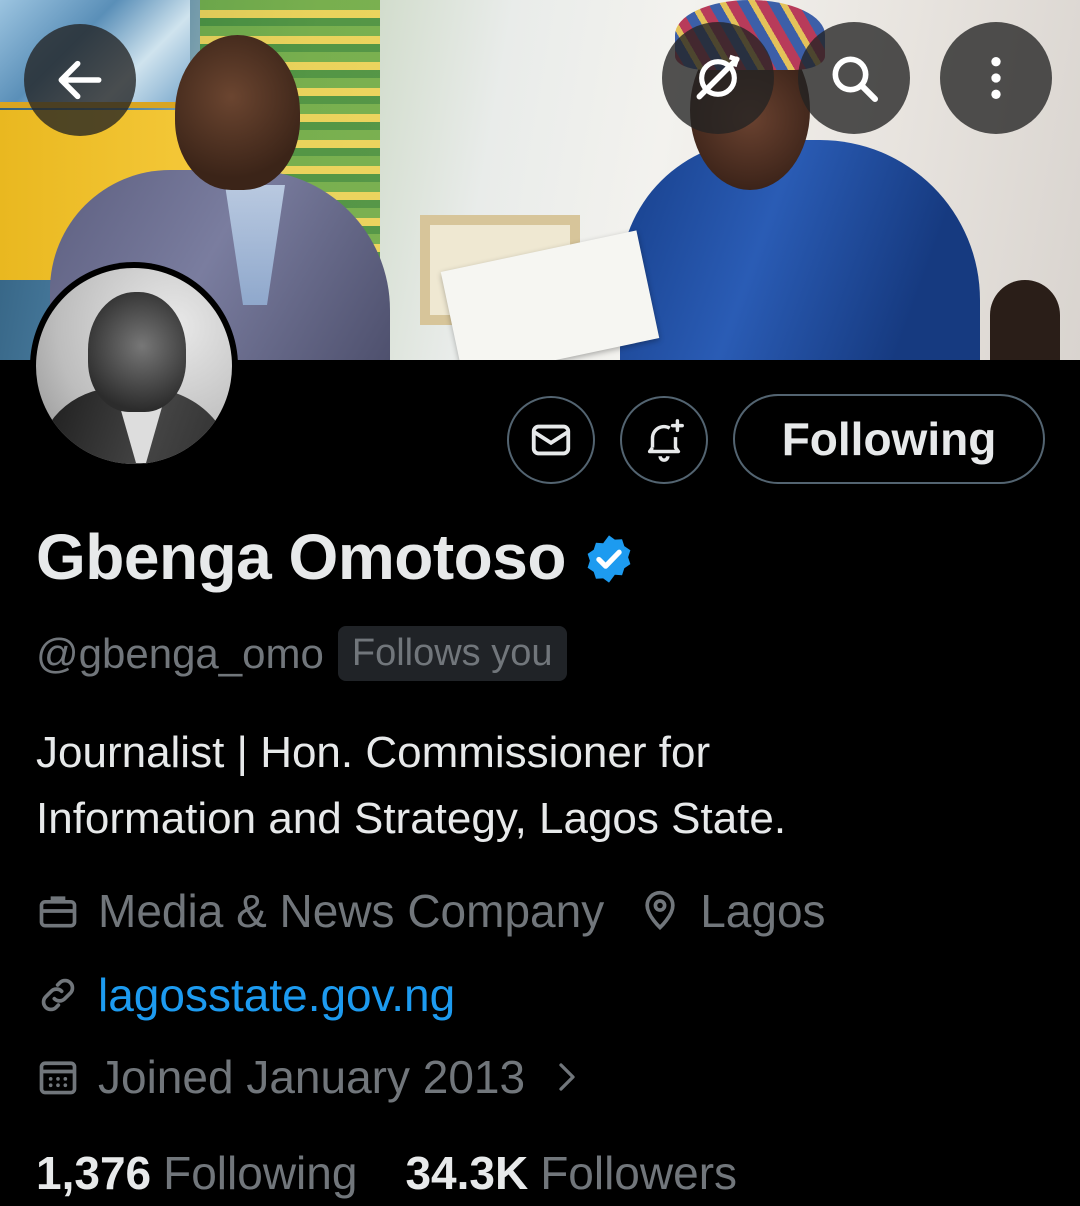 This screenshot has width=1080, height=1206. I want to click on more-vertical-icon, so click(996, 78).